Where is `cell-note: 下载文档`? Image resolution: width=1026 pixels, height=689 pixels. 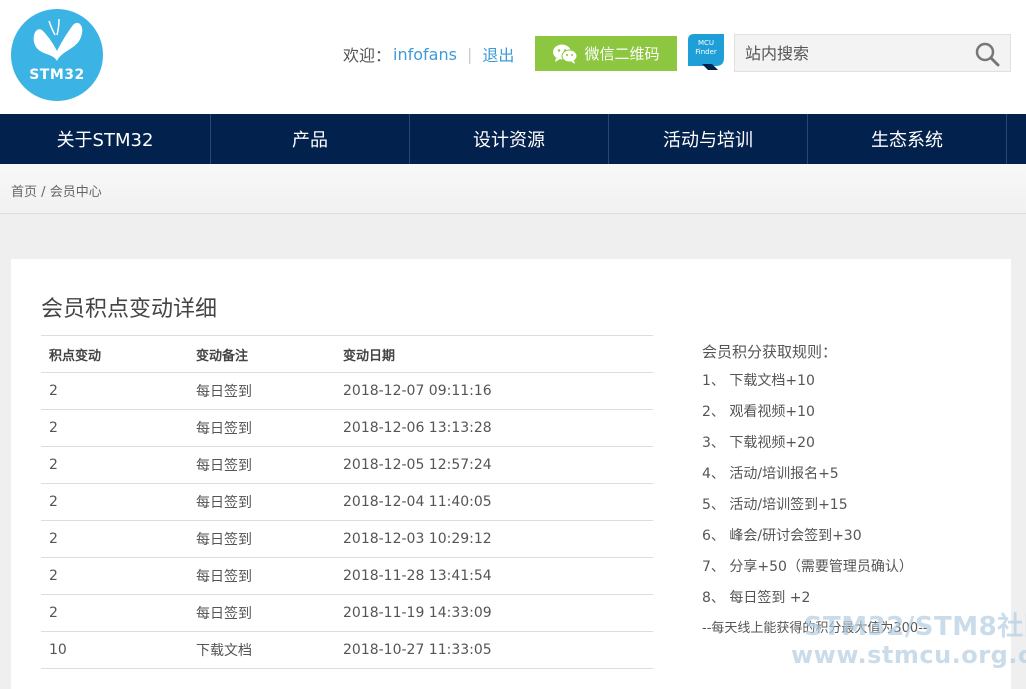 cell-note: 下载文档 is located at coordinates (261, 650).